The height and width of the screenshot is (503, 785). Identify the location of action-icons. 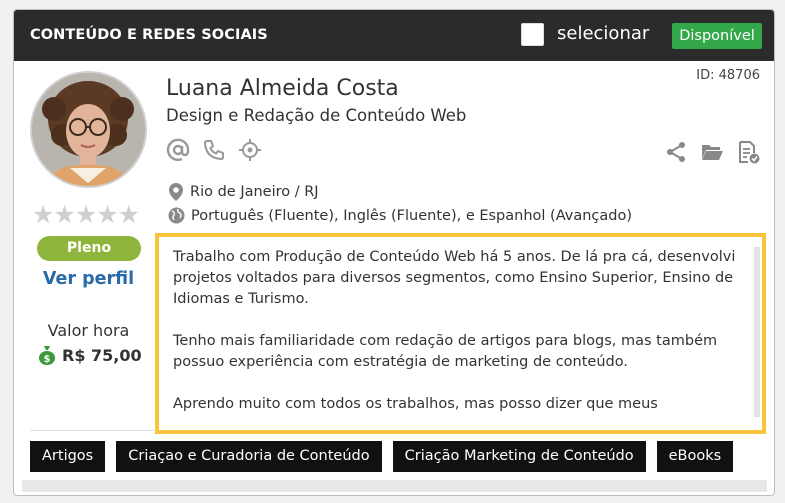
(712, 152).